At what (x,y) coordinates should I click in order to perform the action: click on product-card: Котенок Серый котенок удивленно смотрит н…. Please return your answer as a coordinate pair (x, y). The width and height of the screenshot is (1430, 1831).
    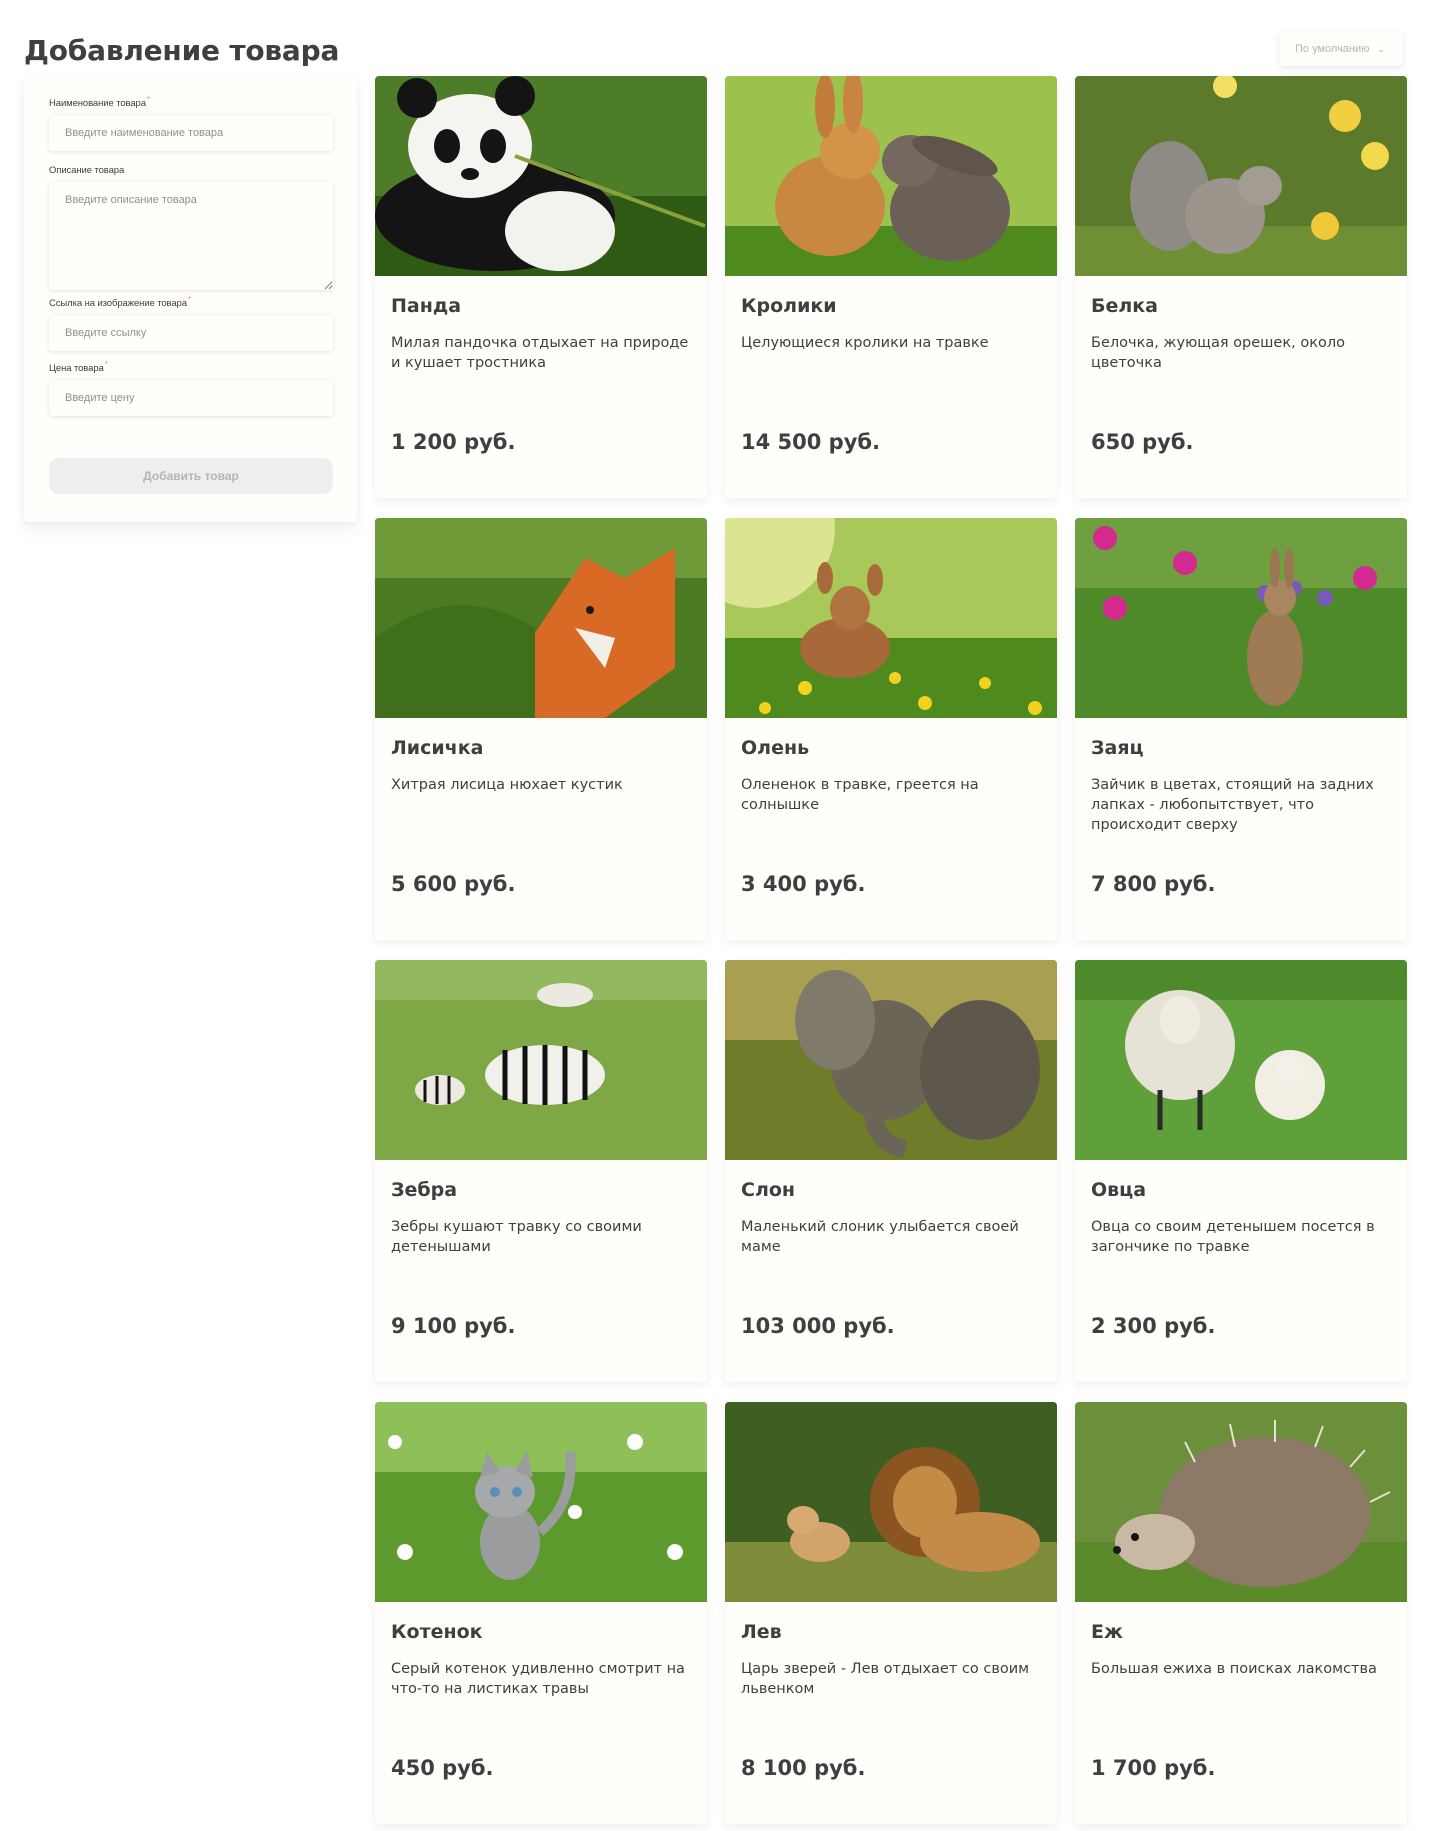
    Looking at the image, I should click on (541, 1613).